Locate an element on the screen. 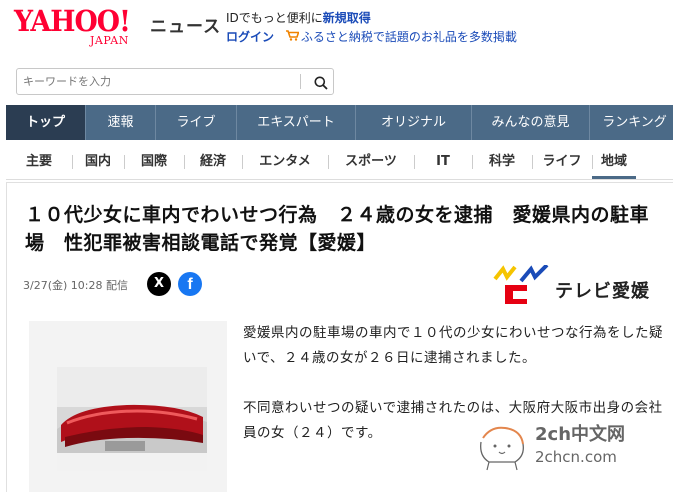  category-it: IT is located at coordinates (443, 162).